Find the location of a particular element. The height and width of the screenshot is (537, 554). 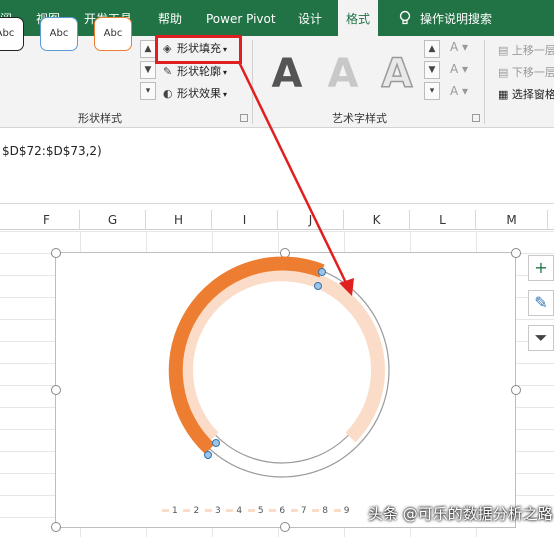

chart-legend: 1 2 3 4 5 6 7 8 9 is located at coordinates (255, 511).